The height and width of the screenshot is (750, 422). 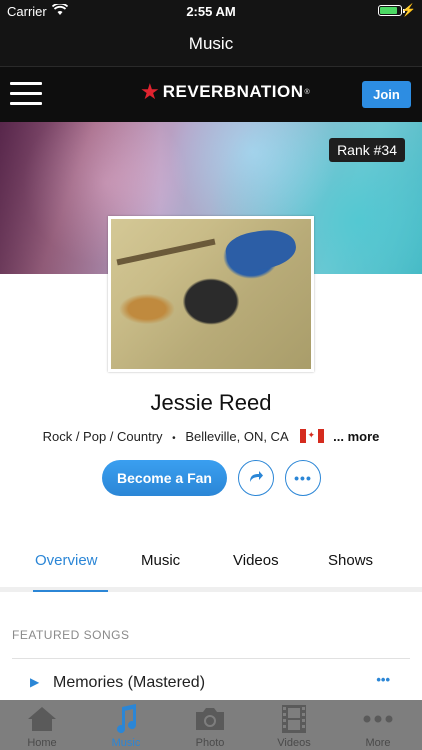 What do you see at coordinates (391, 10) in the screenshot?
I see `battery-icon` at bounding box center [391, 10].